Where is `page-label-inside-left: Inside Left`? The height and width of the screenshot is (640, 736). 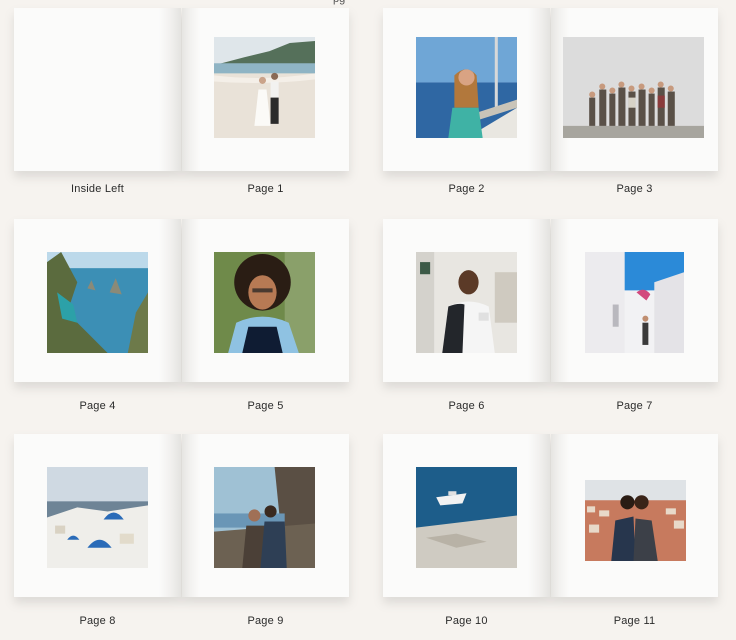 page-label-inside-left: Inside Left is located at coordinates (97, 189).